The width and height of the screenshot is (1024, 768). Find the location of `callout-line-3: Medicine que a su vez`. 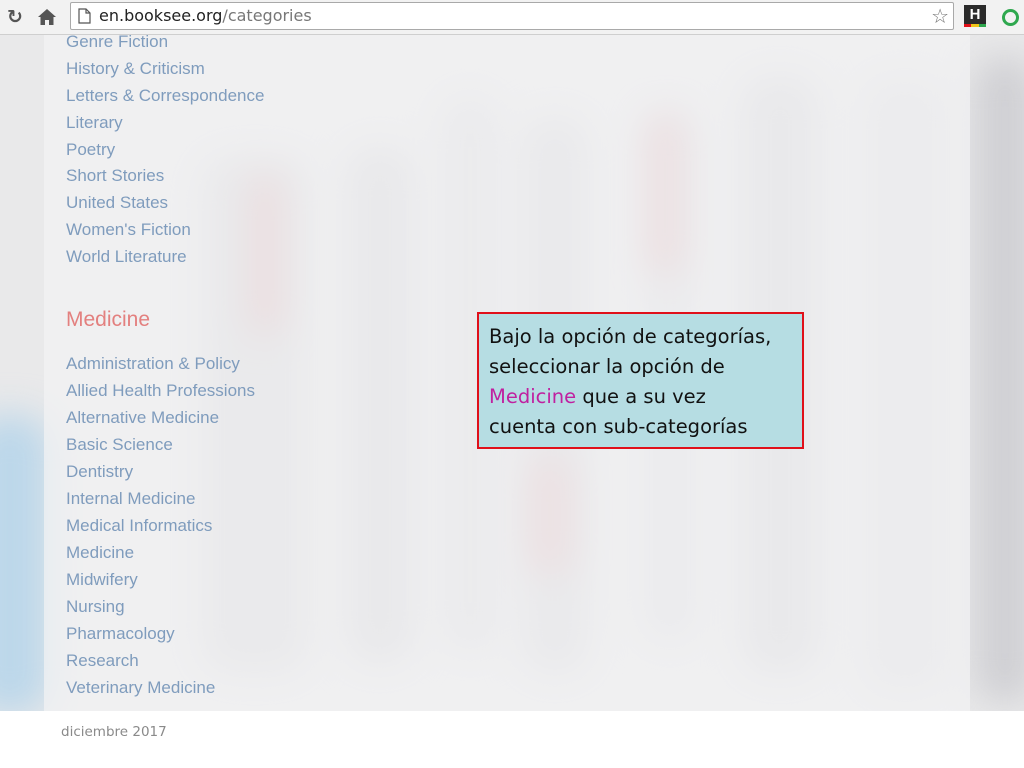

callout-line-3: Medicine que a su vez is located at coordinates (640, 397).